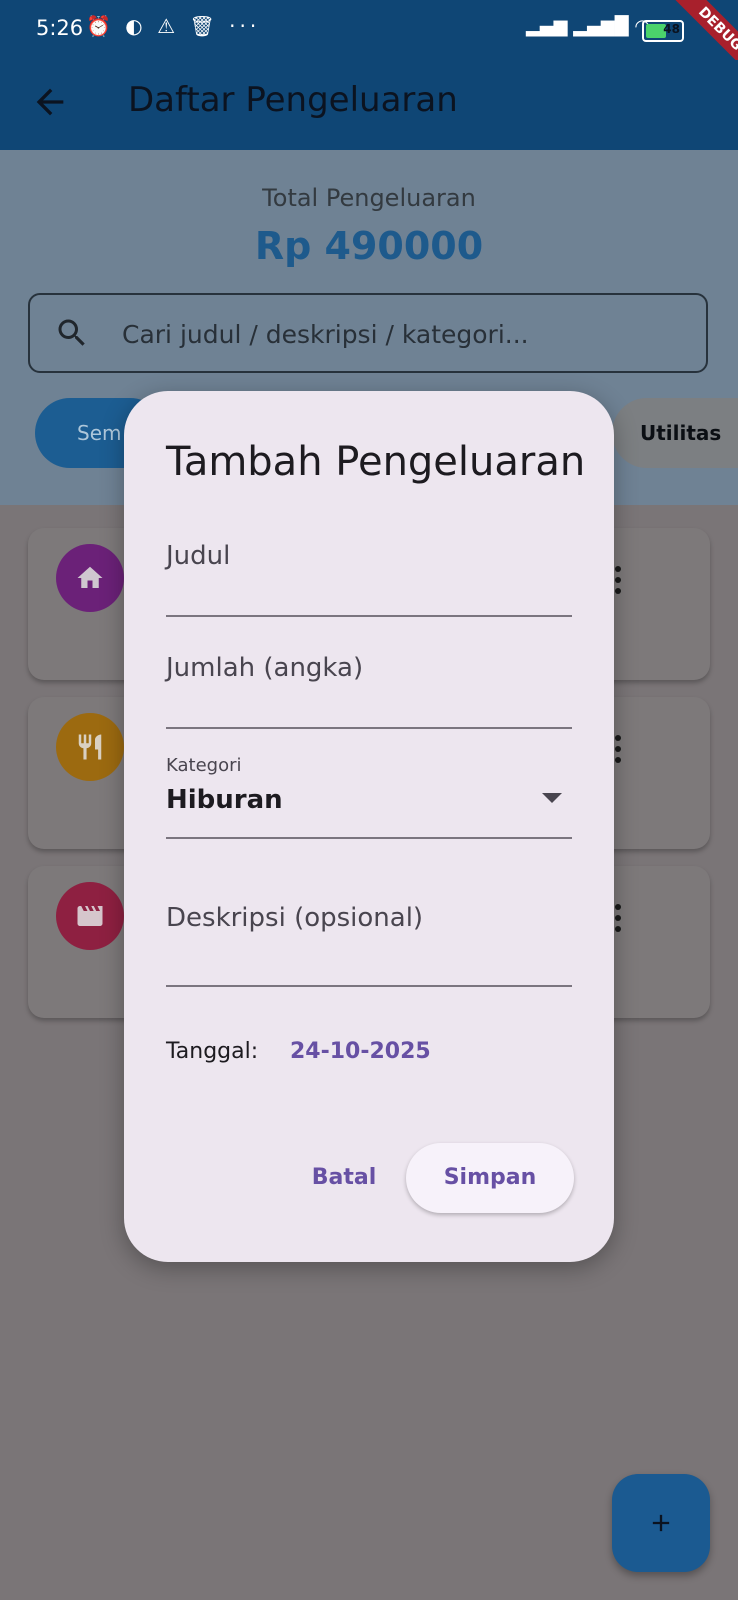 This screenshot has height=1600, width=738. What do you see at coordinates (552, 798) in the screenshot?
I see `dropdown-arrow-icon` at bounding box center [552, 798].